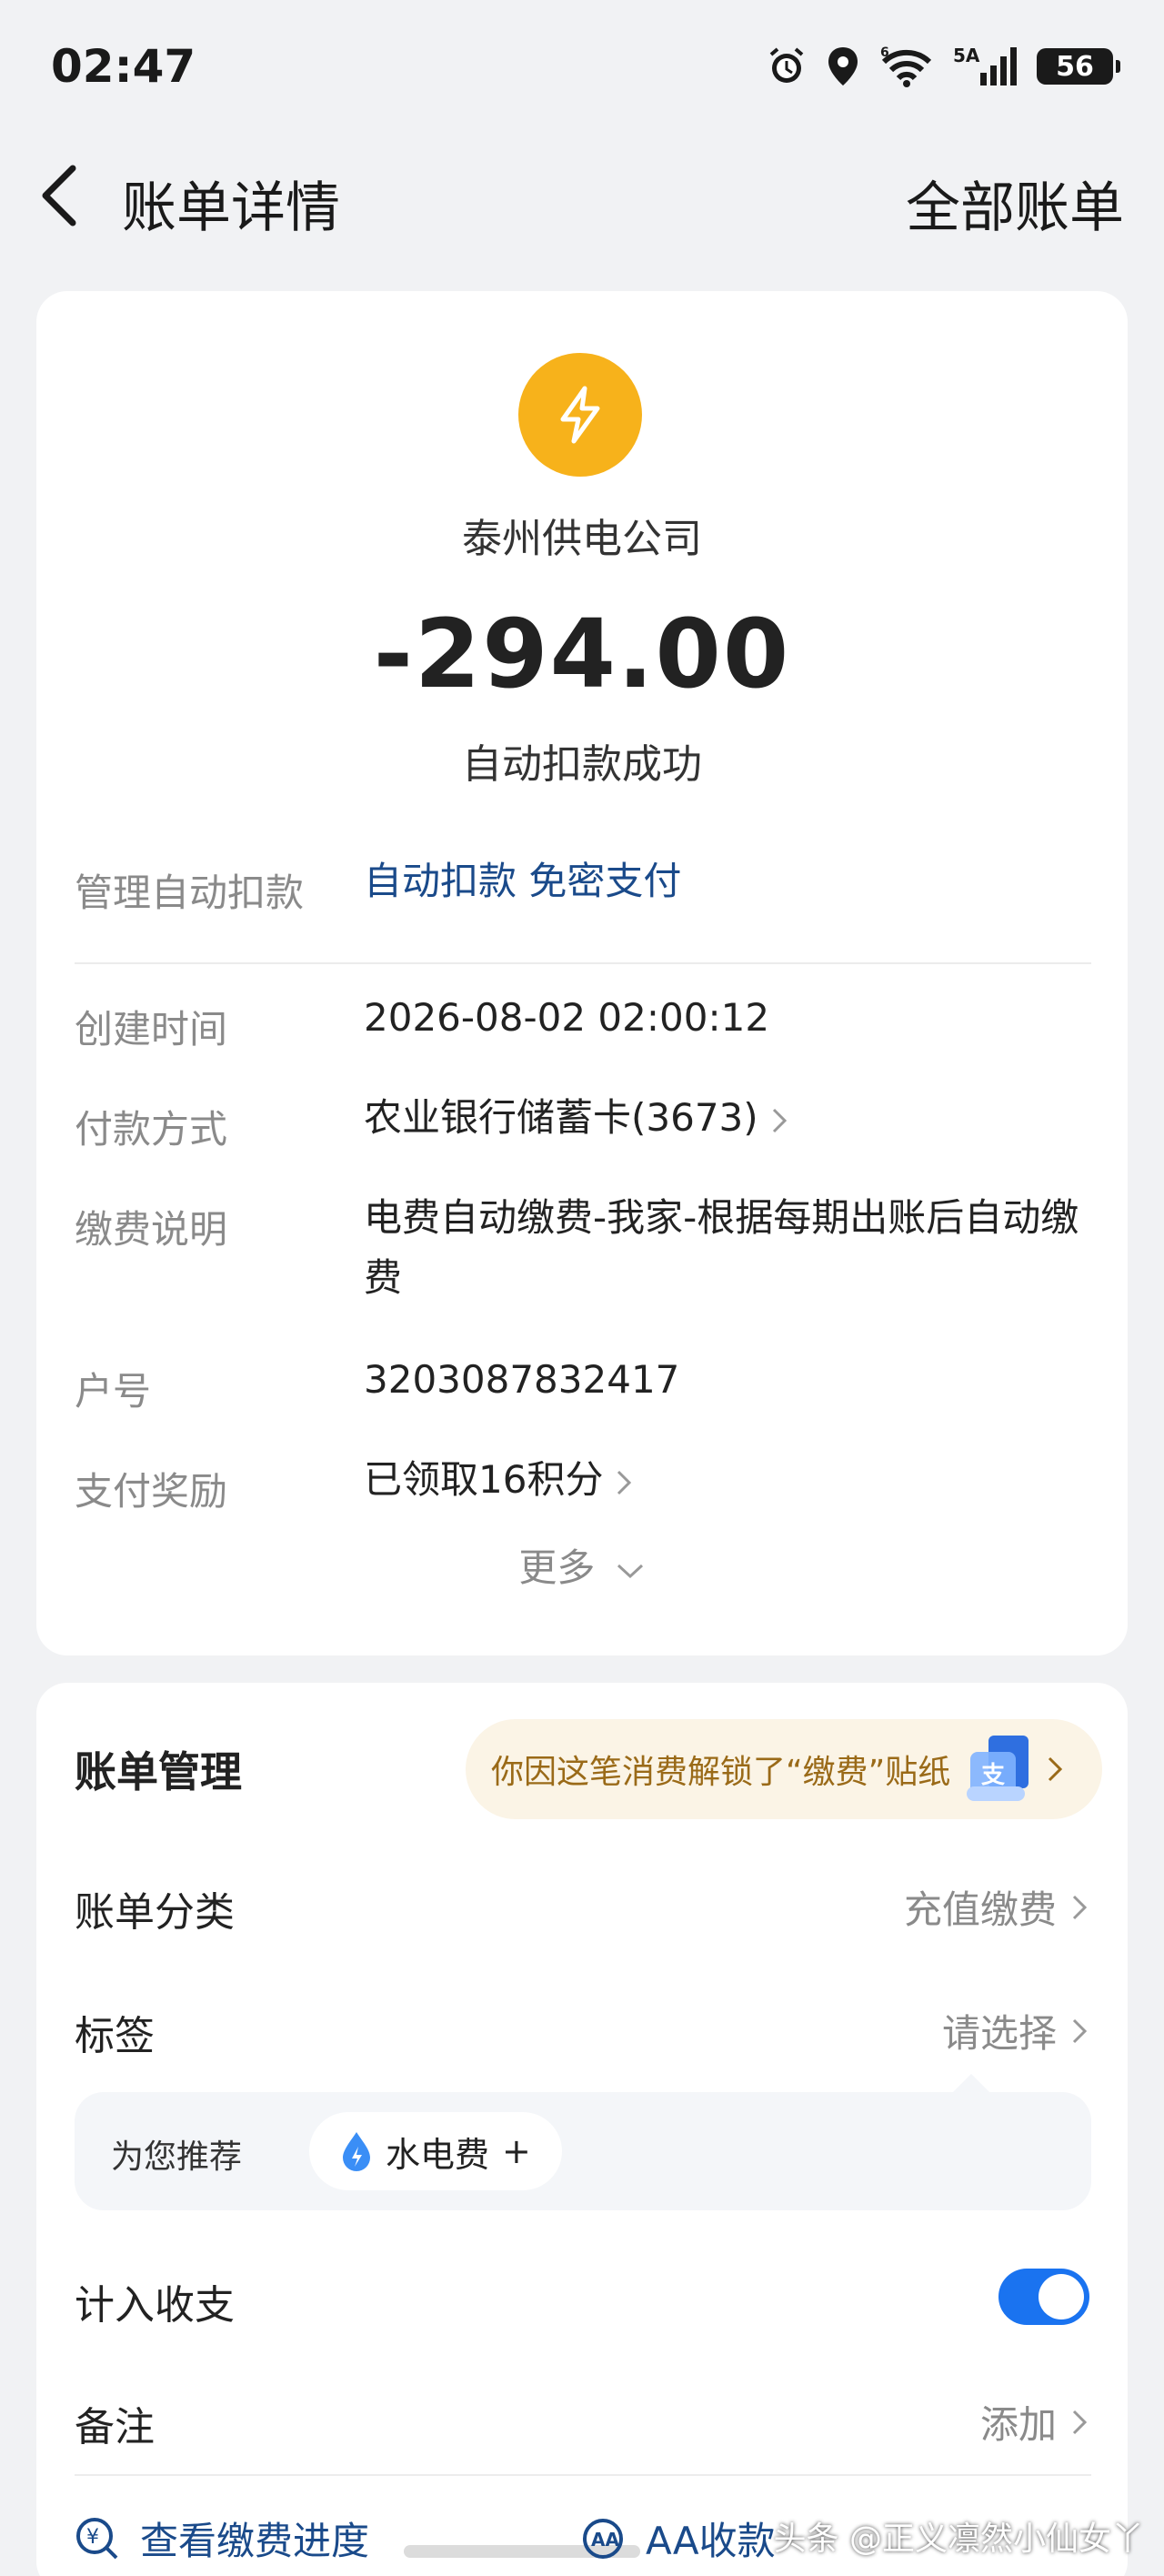 The height and width of the screenshot is (2576, 1164). What do you see at coordinates (123, 66) in the screenshot?
I see `status-time: 02:47` at bounding box center [123, 66].